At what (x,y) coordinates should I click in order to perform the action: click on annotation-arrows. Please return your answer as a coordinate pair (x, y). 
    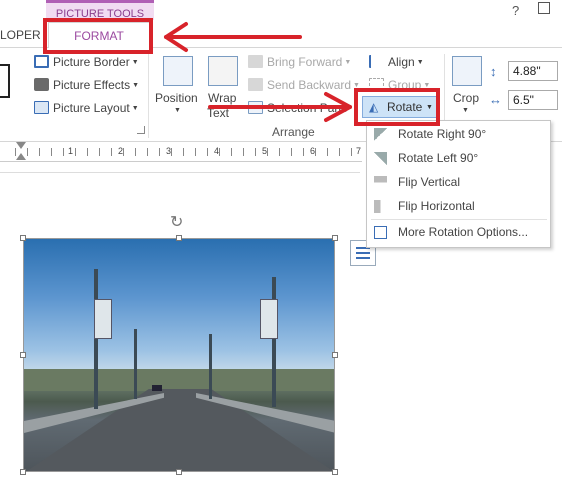
    Looking at the image, I should click on (258, 72).